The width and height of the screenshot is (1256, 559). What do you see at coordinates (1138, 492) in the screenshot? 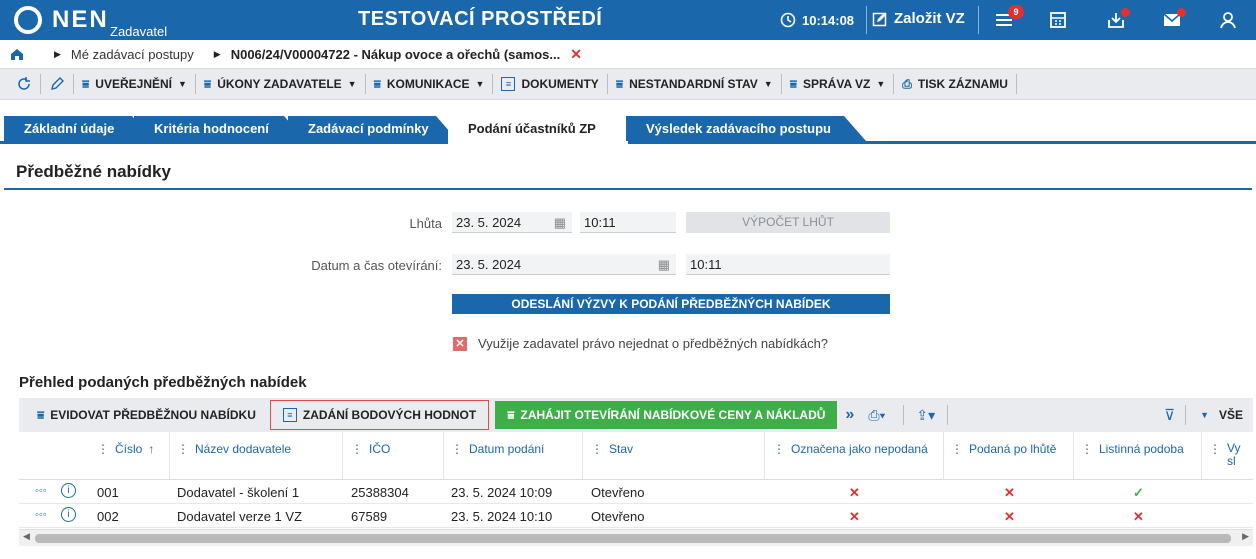
I see `cell-listinna: ✓` at bounding box center [1138, 492].